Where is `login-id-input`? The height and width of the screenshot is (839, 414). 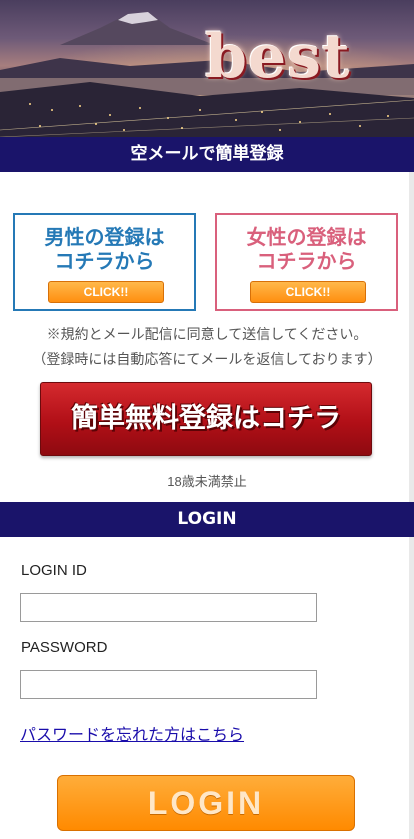 login-id-input is located at coordinates (168, 607).